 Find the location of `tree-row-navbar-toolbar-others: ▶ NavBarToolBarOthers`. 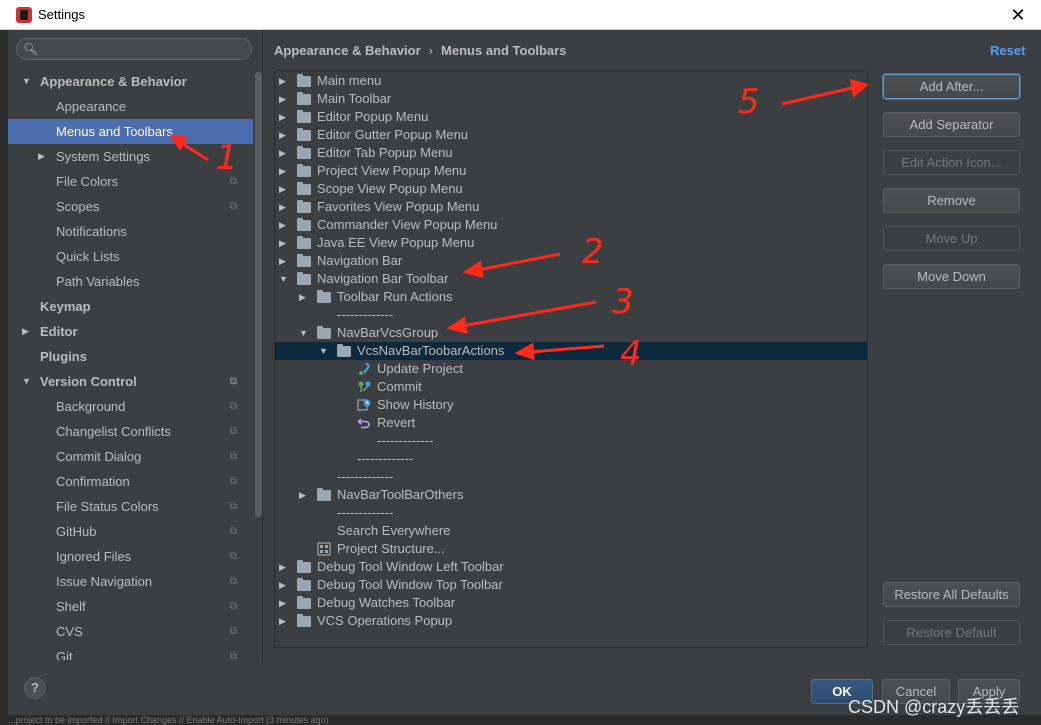

tree-row-navbar-toolbar-others: ▶ NavBarToolBarOthers is located at coordinates (571, 495).